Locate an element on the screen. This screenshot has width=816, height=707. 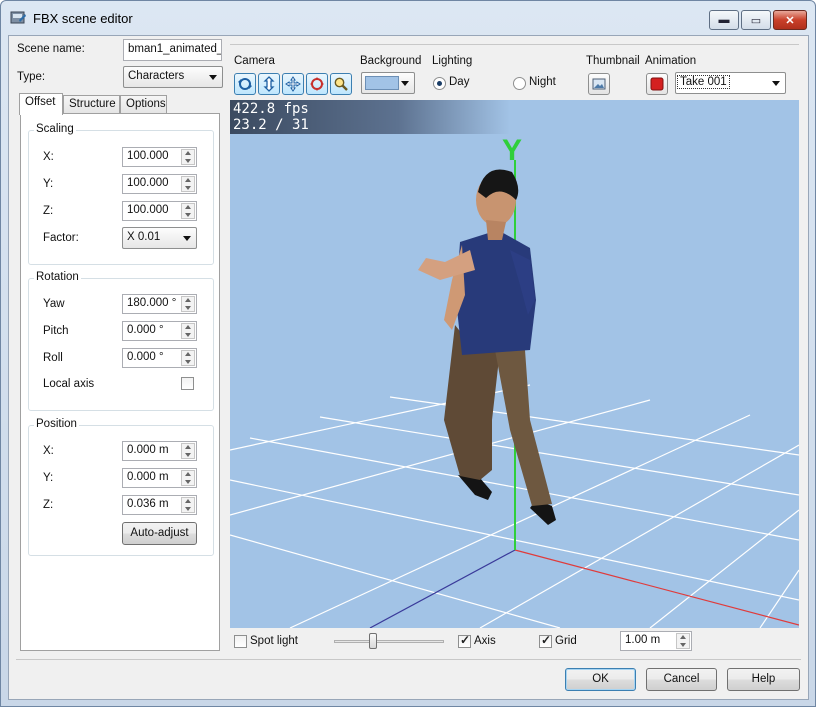
orbit-camera-icon is located at coordinates (317, 84).